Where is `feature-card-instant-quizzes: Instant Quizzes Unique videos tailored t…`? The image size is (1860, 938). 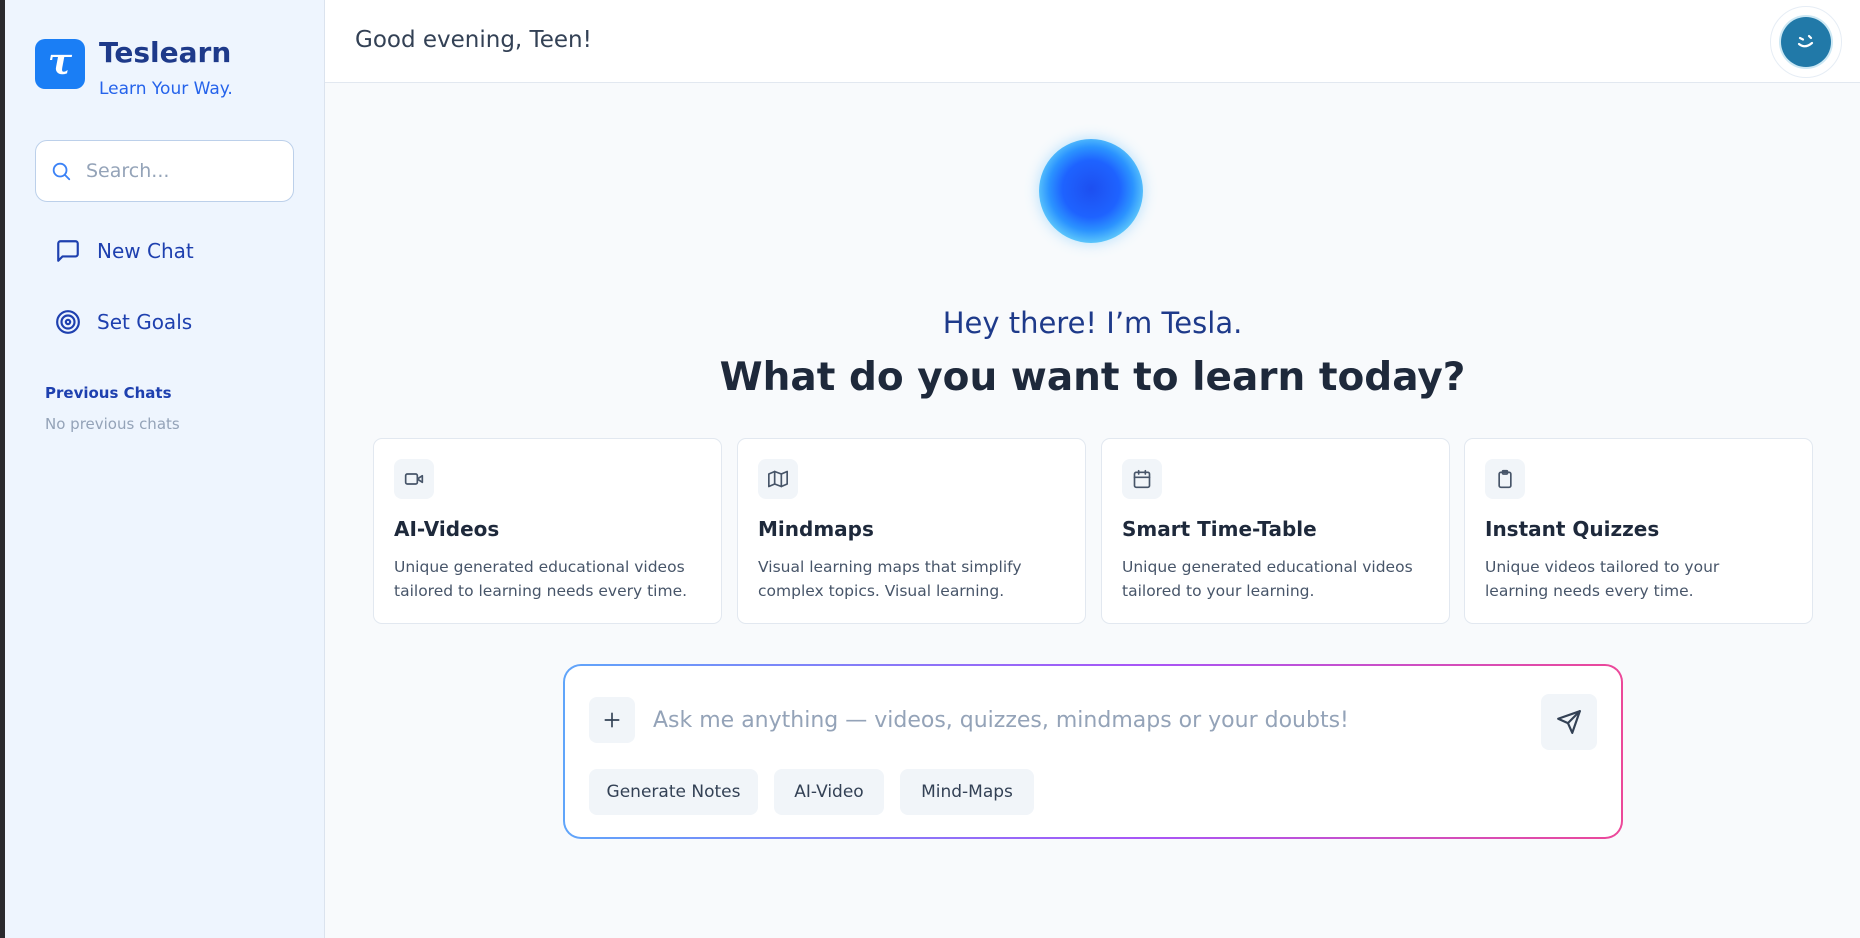 feature-card-instant-quizzes: Instant Quizzes Unique videos tailored t… is located at coordinates (1638, 531).